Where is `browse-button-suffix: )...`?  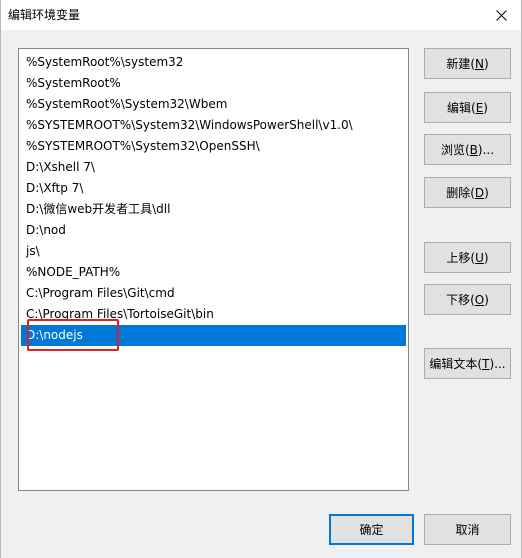
browse-button-suffix: )... is located at coordinates (486, 149).